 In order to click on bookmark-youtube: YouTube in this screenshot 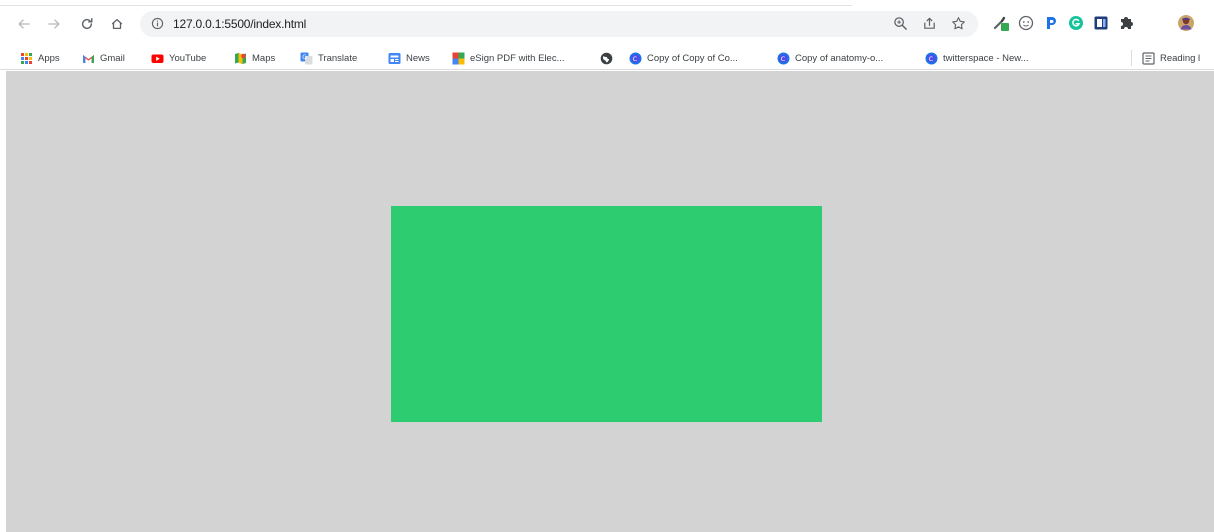, I will do `click(178, 58)`.